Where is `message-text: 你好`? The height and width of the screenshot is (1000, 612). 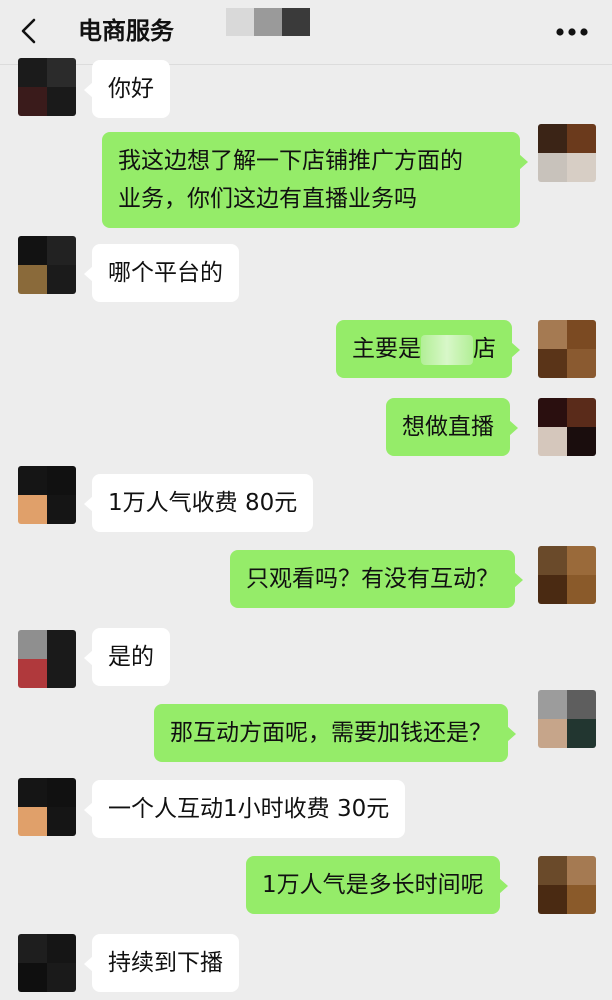
message-text: 你好 is located at coordinates (131, 89).